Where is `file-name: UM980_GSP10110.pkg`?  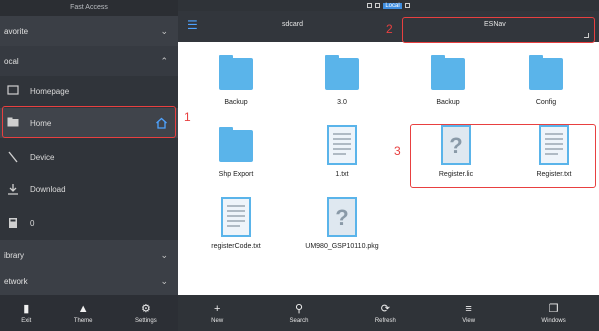 file-name: UM980_GSP10110.pkg is located at coordinates (342, 246).